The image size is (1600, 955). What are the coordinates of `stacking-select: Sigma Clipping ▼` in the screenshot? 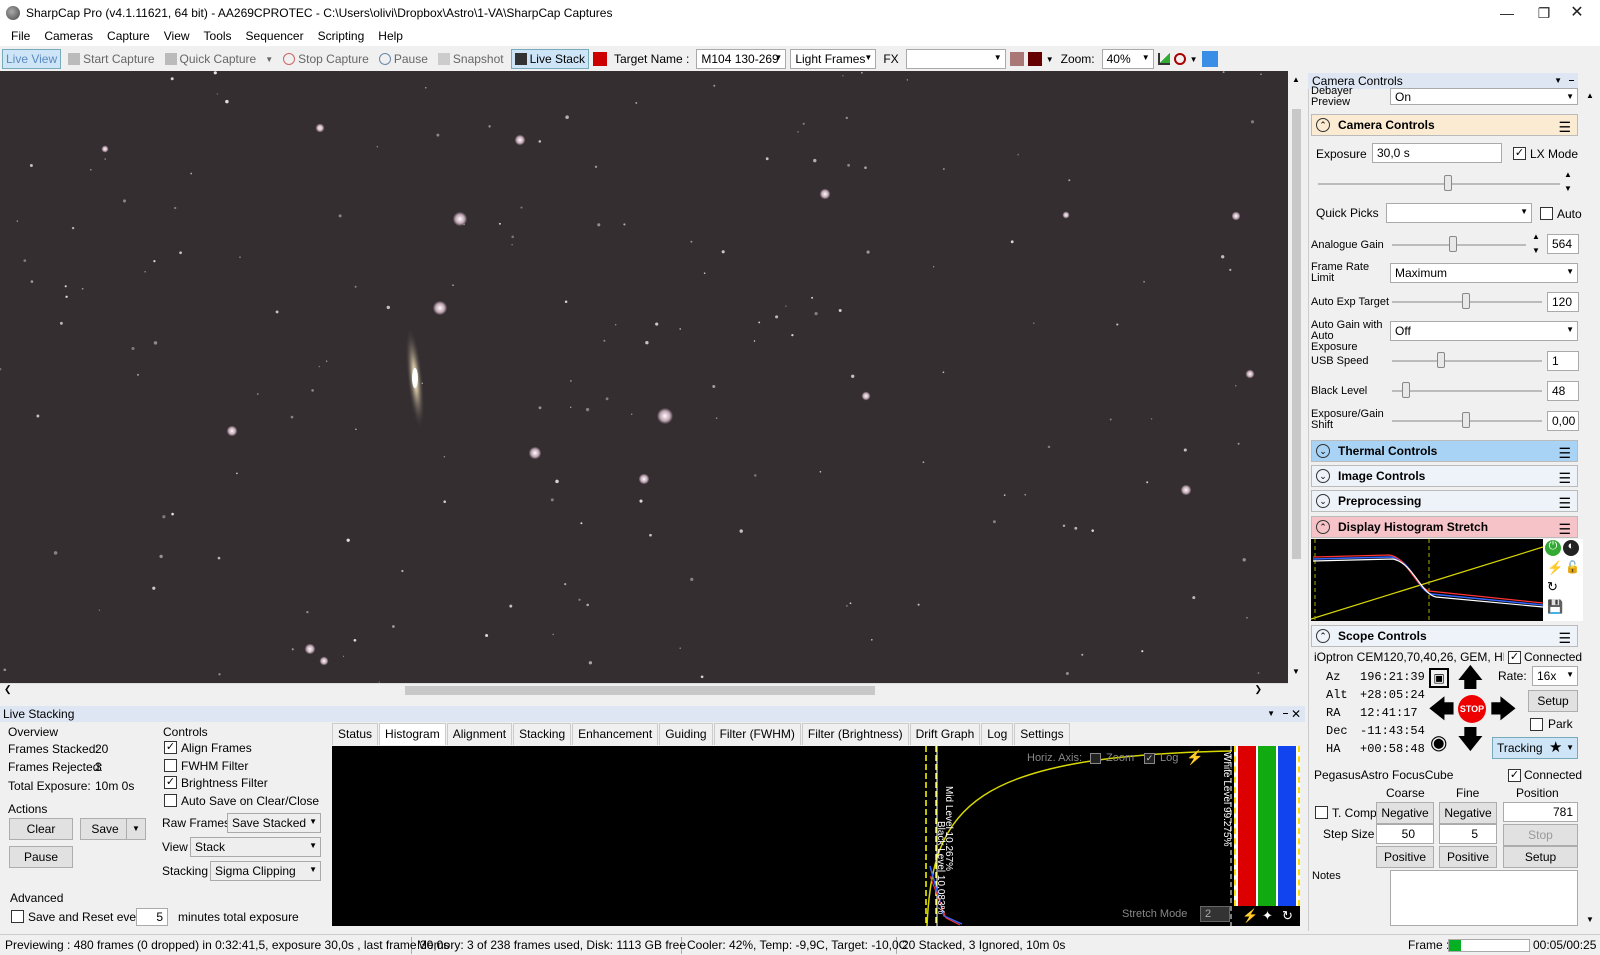 It's located at (265, 871).